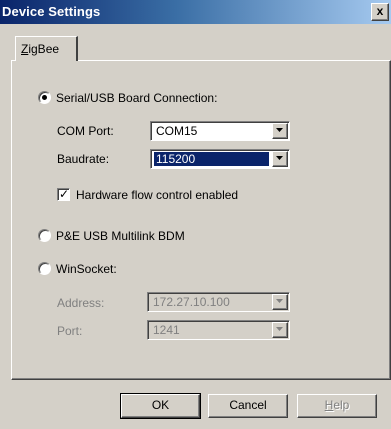 Image resolution: width=391 pixels, height=429 pixels. Describe the element at coordinates (81, 303) in the screenshot. I see `address-label: Address:` at that location.